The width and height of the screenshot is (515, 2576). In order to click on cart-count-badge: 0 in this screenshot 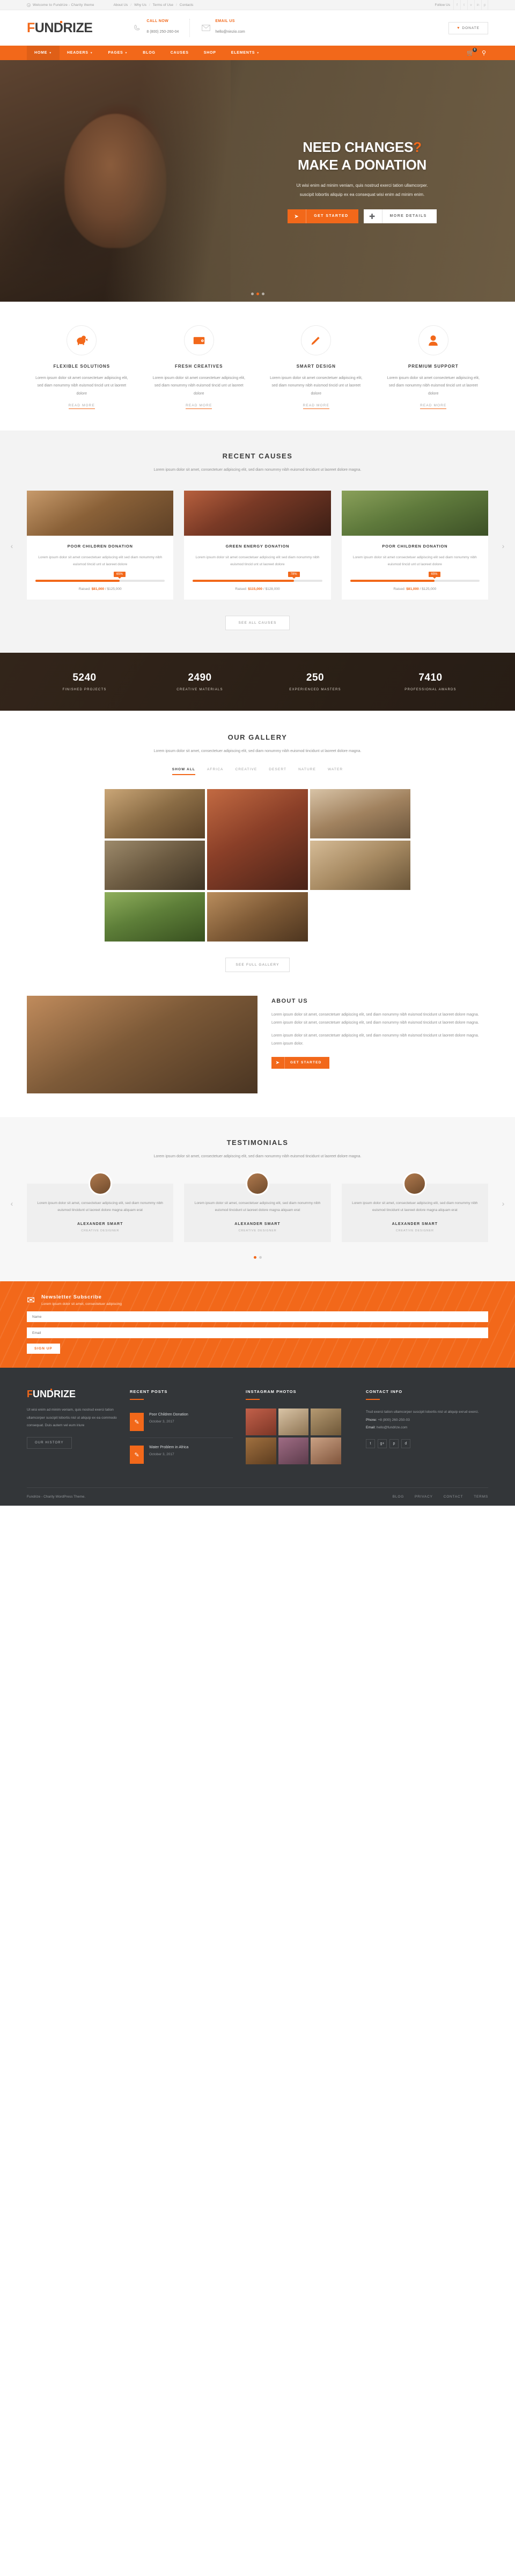, I will do `click(475, 50)`.